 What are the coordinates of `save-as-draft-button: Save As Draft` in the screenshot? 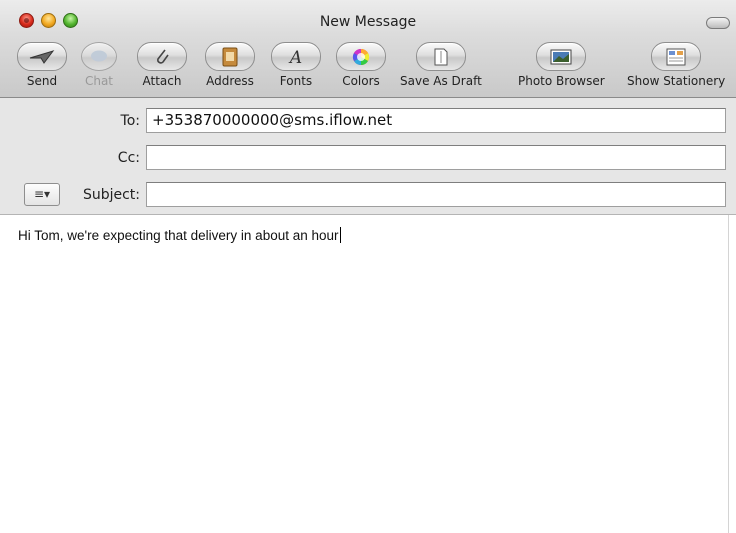 It's located at (441, 65).